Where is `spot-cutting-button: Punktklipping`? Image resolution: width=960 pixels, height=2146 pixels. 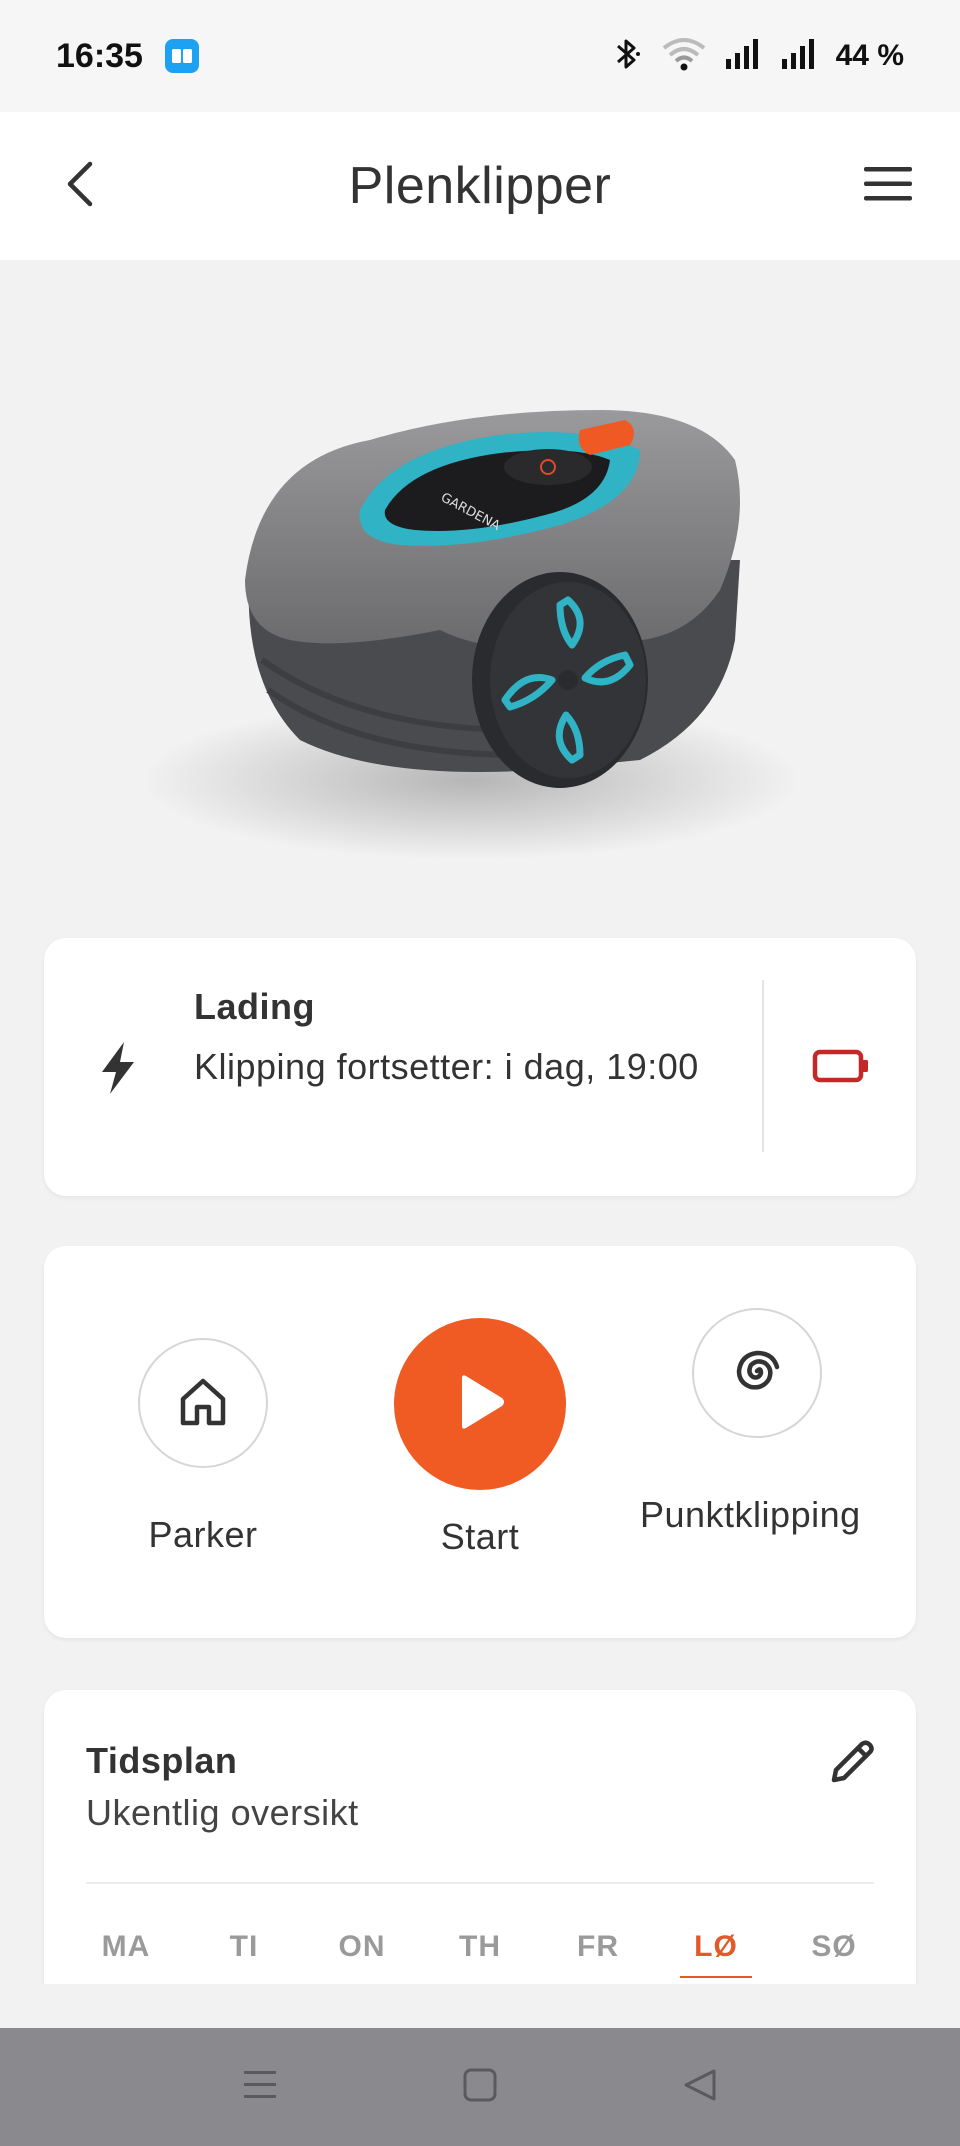 spot-cutting-button: Punktklipping is located at coordinates (760, 1426).